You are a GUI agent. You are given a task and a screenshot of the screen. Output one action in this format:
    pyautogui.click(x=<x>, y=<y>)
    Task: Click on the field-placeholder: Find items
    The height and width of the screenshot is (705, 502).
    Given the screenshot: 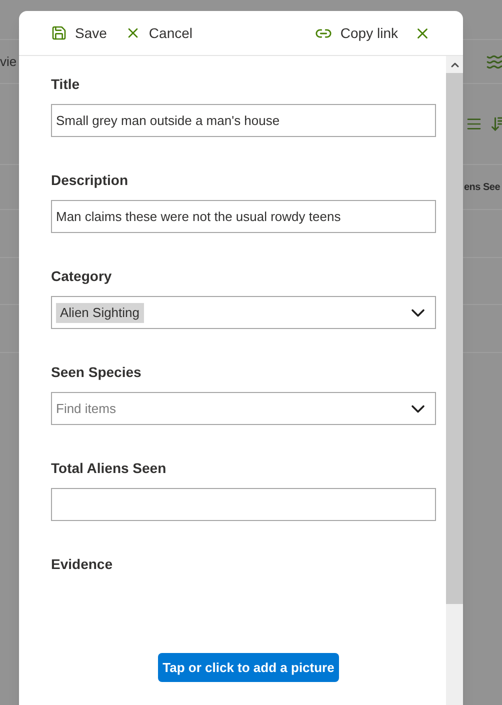 What is the action you would take?
    pyautogui.click(x=86, y=409)
    